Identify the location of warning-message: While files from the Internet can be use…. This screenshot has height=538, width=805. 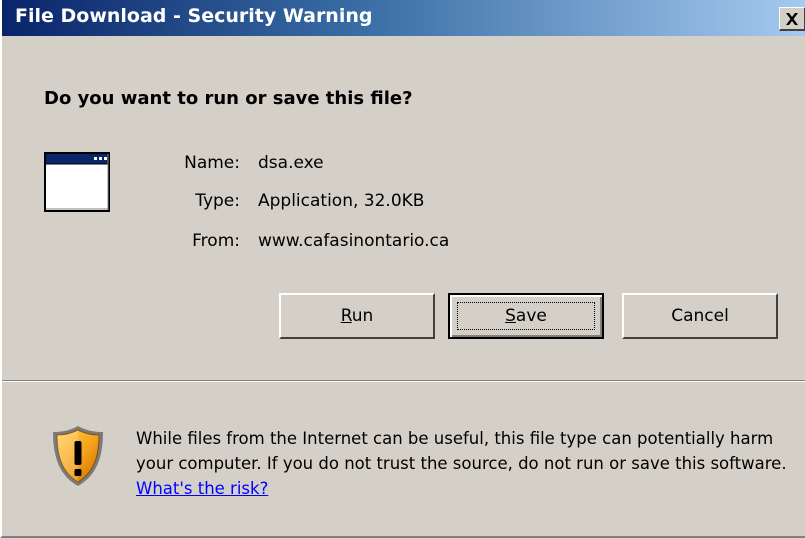
(466, 463).